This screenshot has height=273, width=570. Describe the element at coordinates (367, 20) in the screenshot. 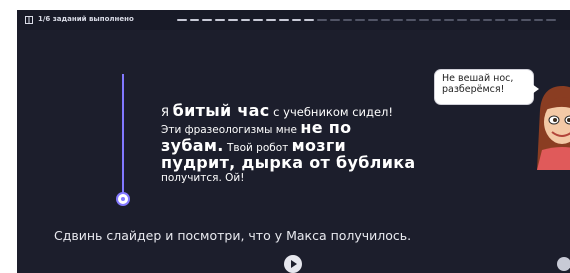

I see `progress-segments` at that location.